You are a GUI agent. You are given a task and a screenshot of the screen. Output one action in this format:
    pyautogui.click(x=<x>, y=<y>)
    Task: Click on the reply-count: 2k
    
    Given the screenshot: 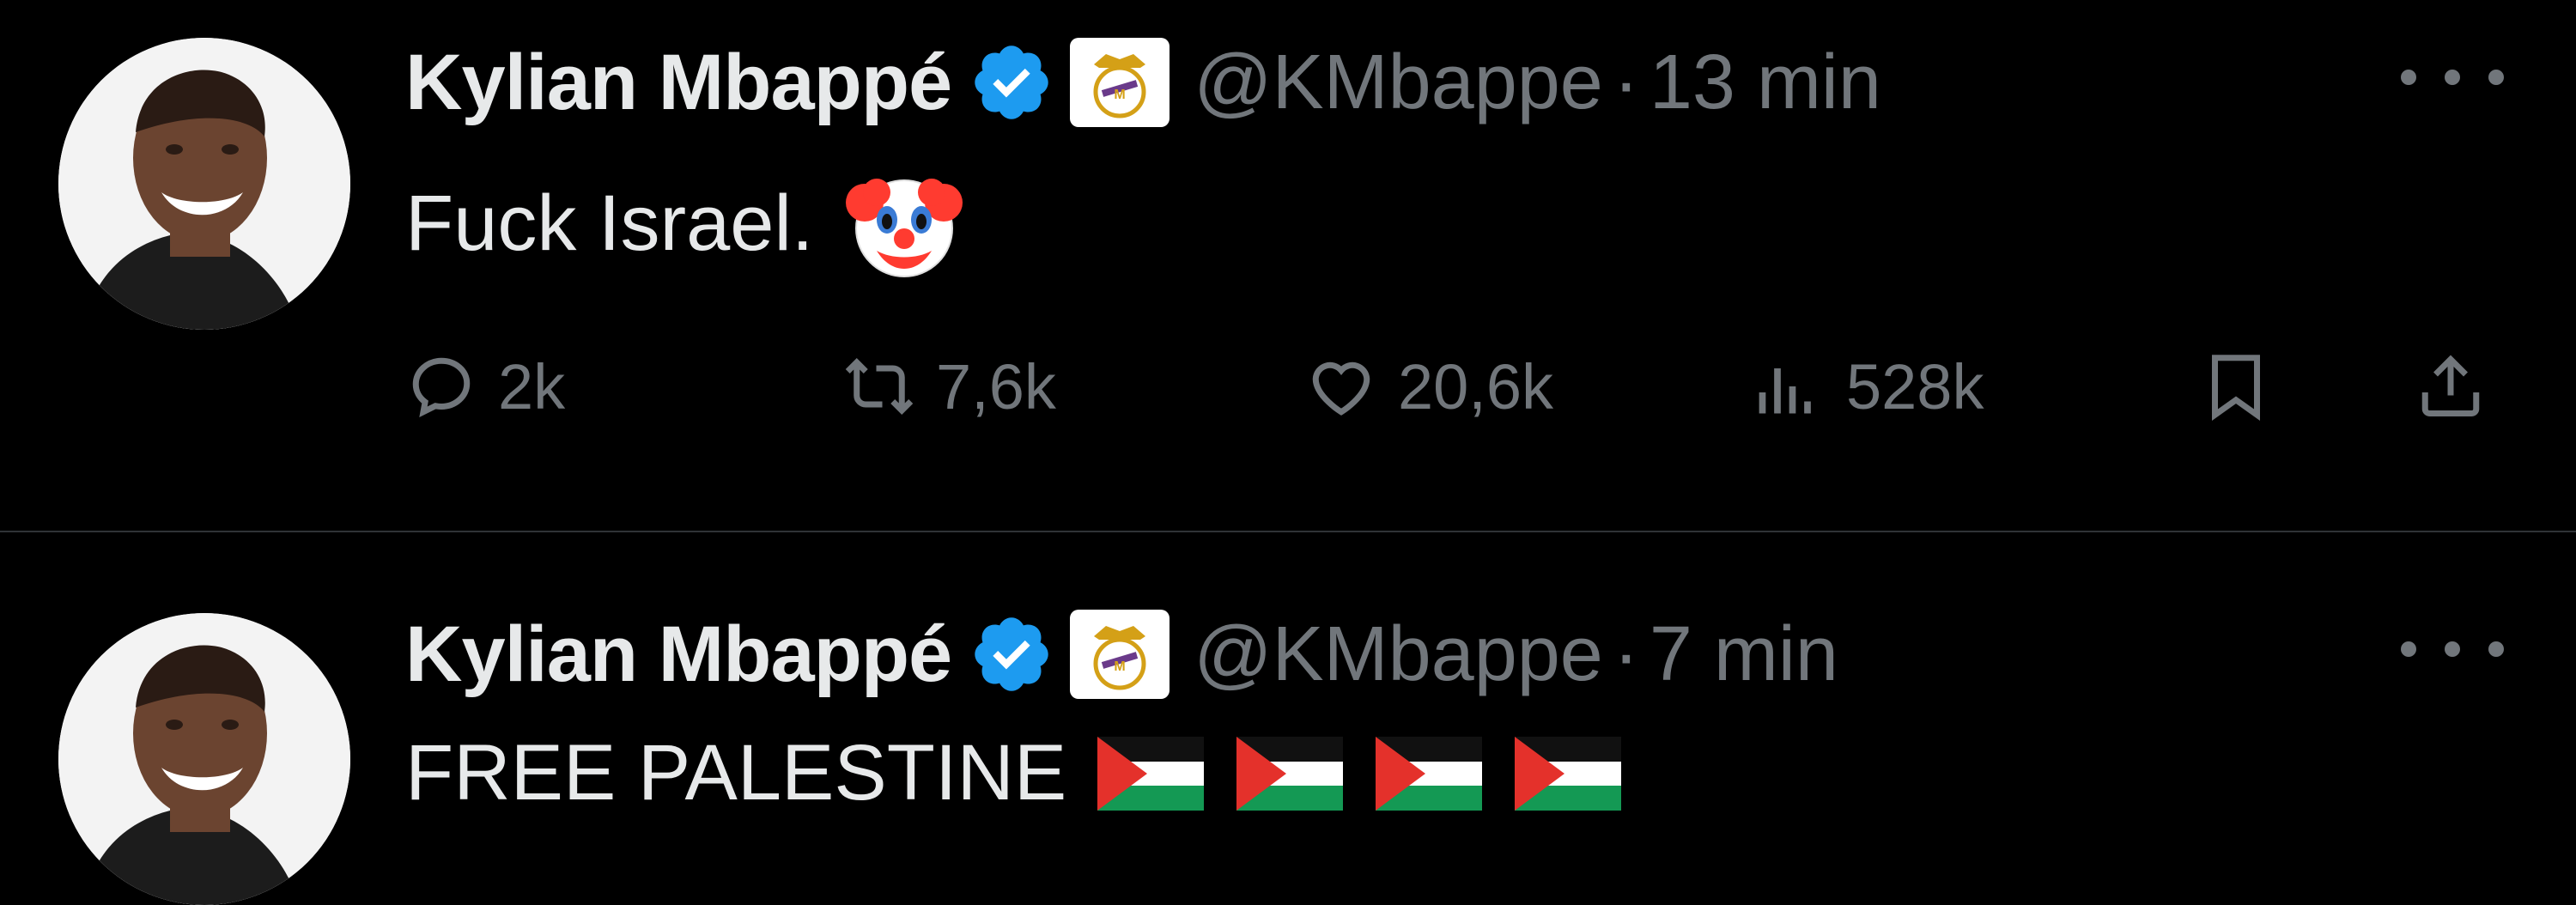 What is the action you would take?
    pyautogui.click(x=532, y=386)
    